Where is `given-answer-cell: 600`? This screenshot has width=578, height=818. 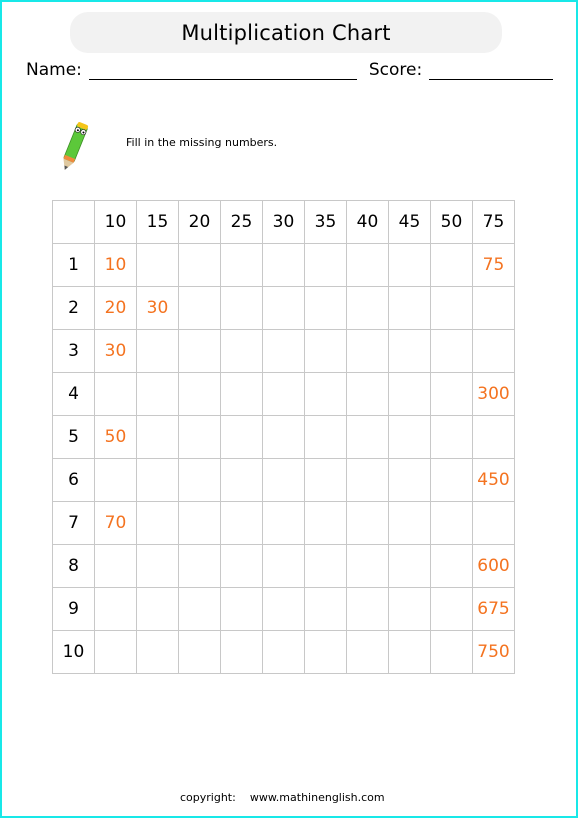 given-answer-cell: 600 is located at coordinates (493, 566).